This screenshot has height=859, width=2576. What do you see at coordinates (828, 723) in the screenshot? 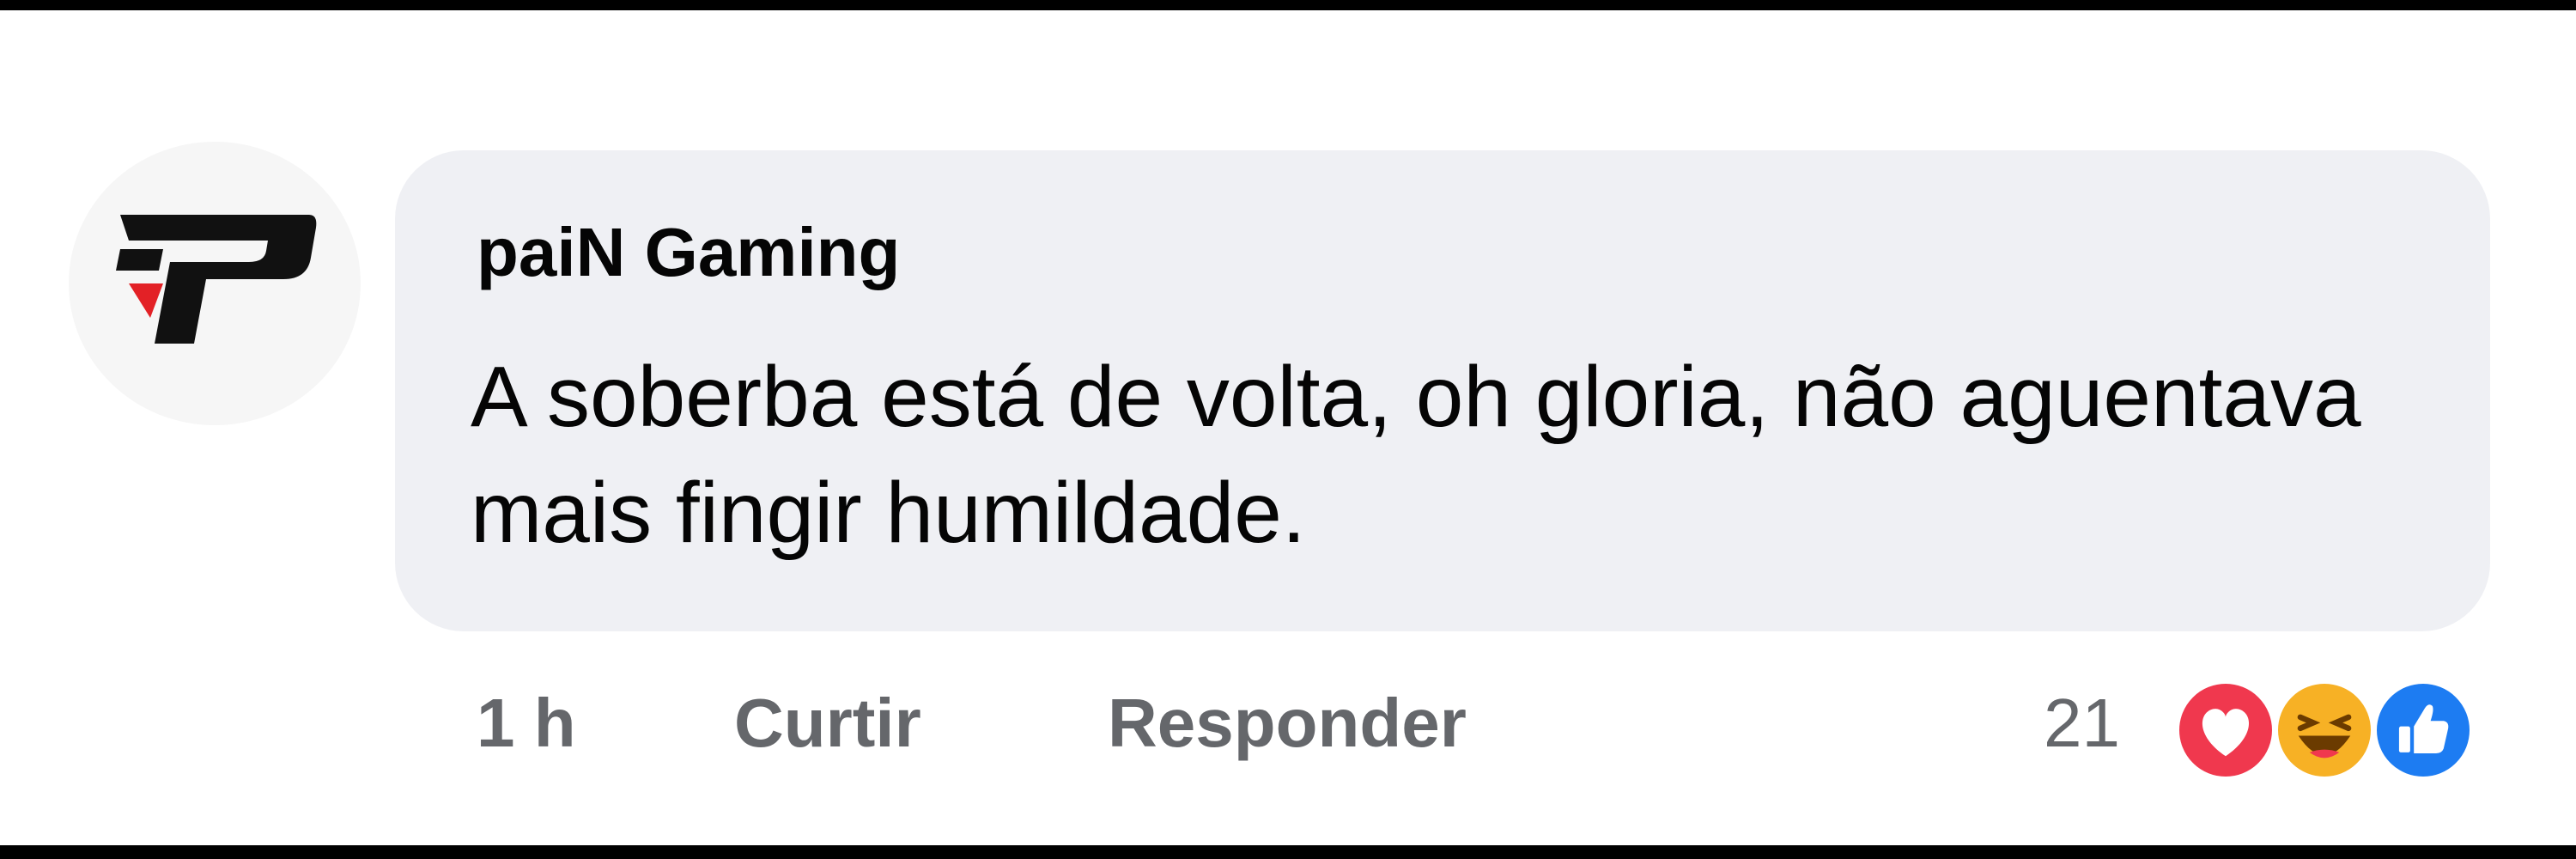
I see `like-button: Curtir` at bounding box center [828, 723].